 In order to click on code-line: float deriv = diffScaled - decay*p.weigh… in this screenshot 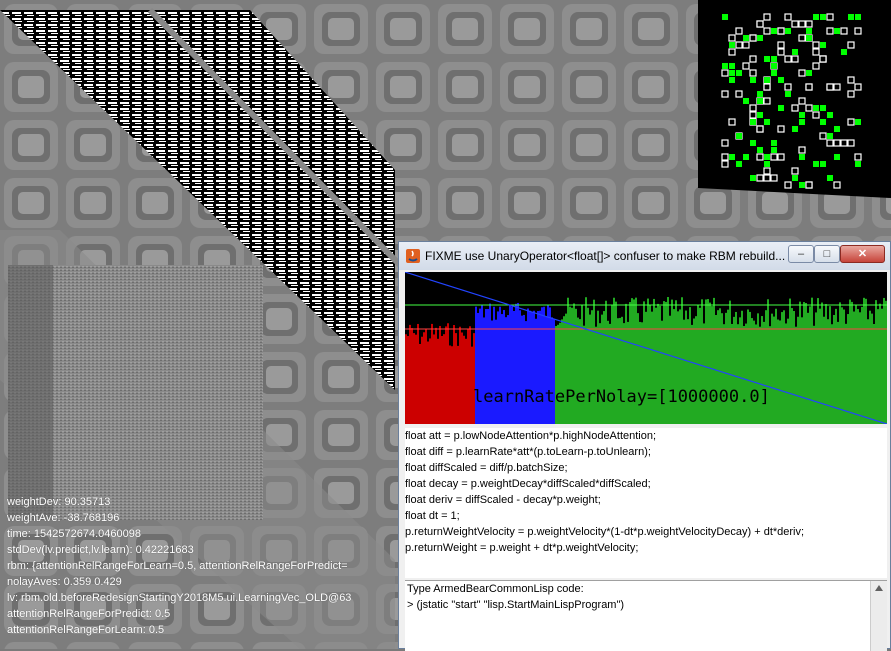, I will do `click(503, 500)`.